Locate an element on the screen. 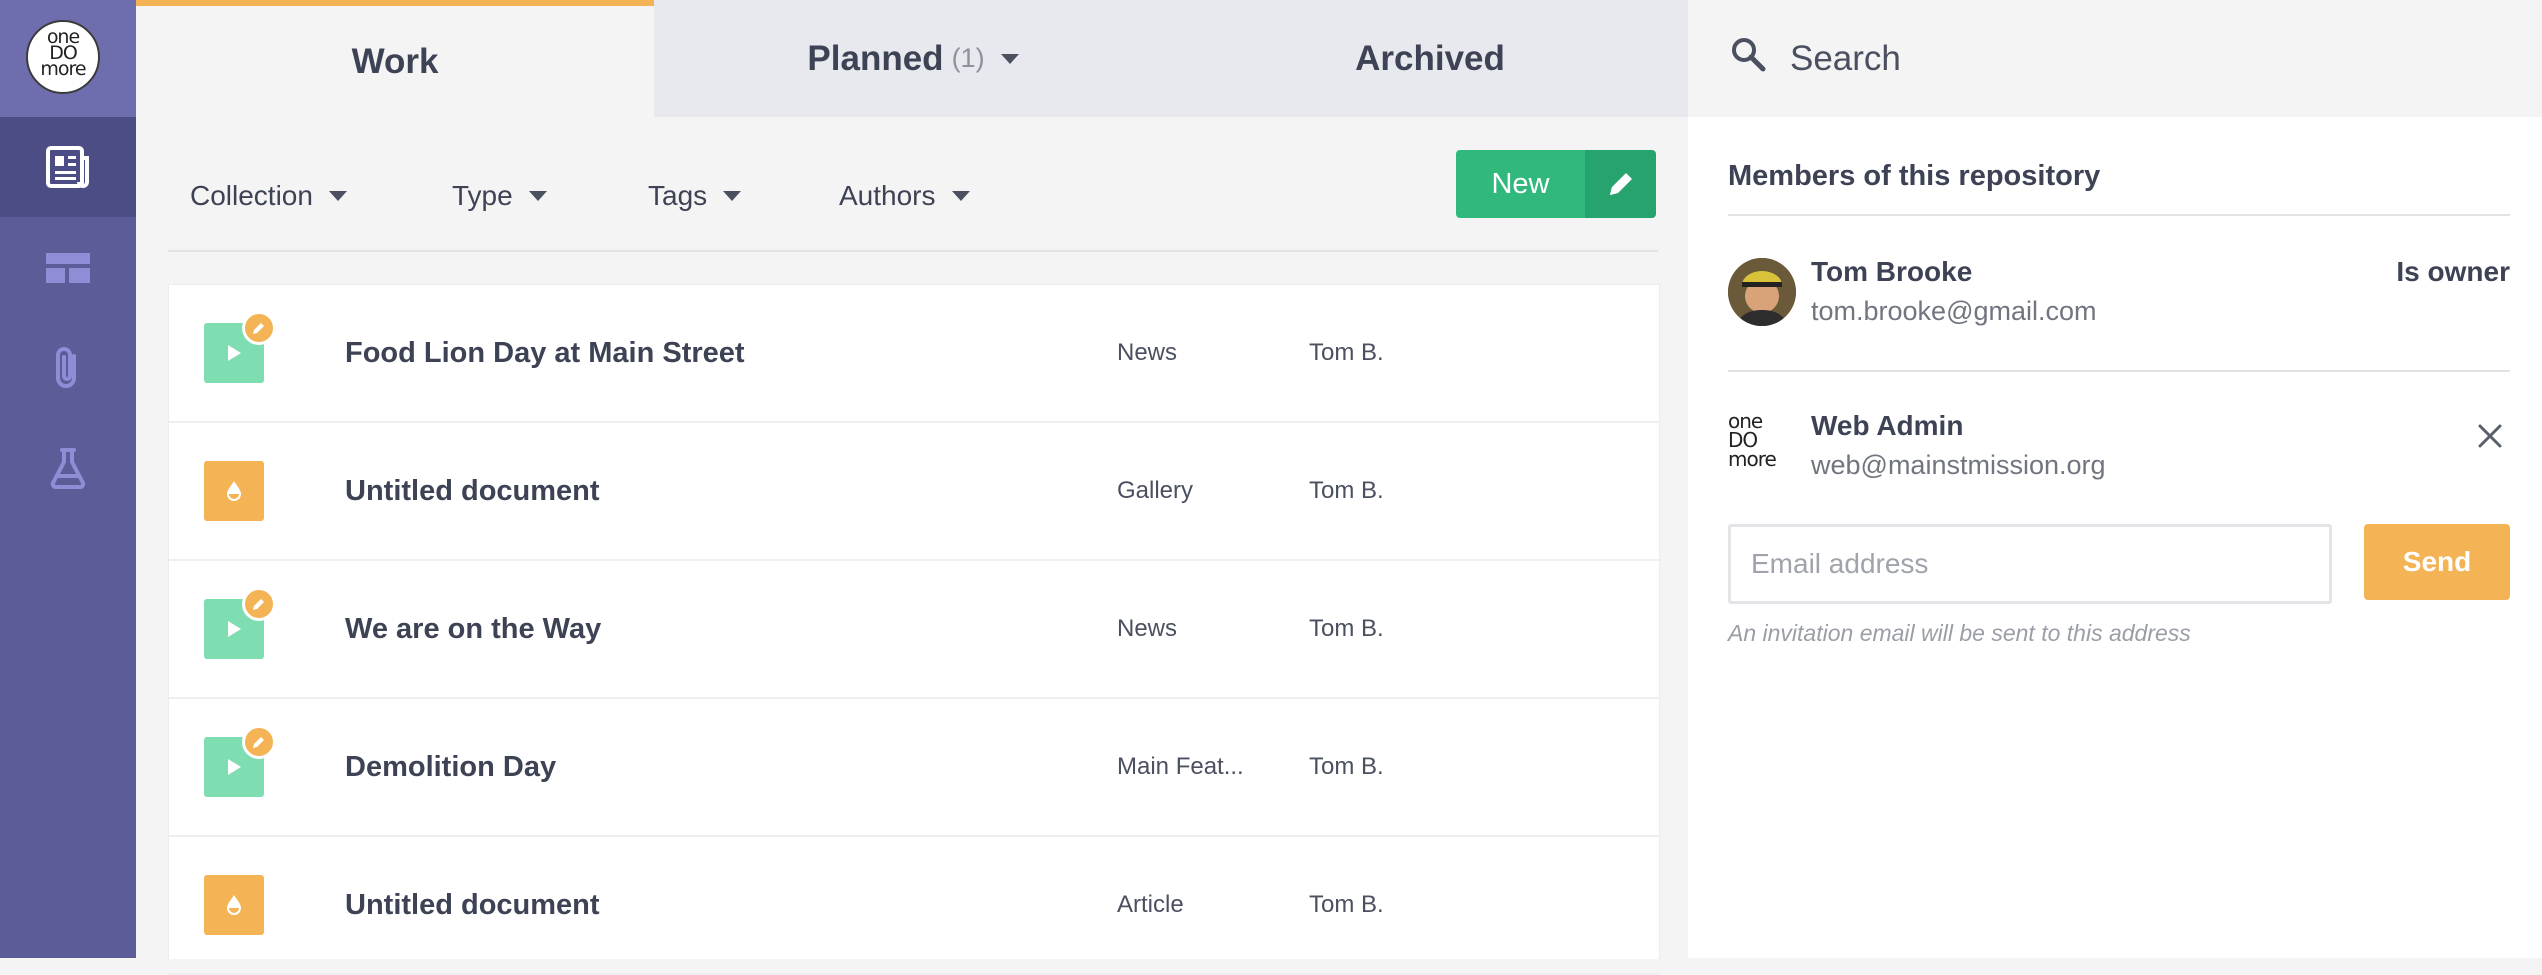 Image resolution: width=2542 pixels, height=975 pixels. tab-archived-label: Archived is located at coordinates (1430, 58).